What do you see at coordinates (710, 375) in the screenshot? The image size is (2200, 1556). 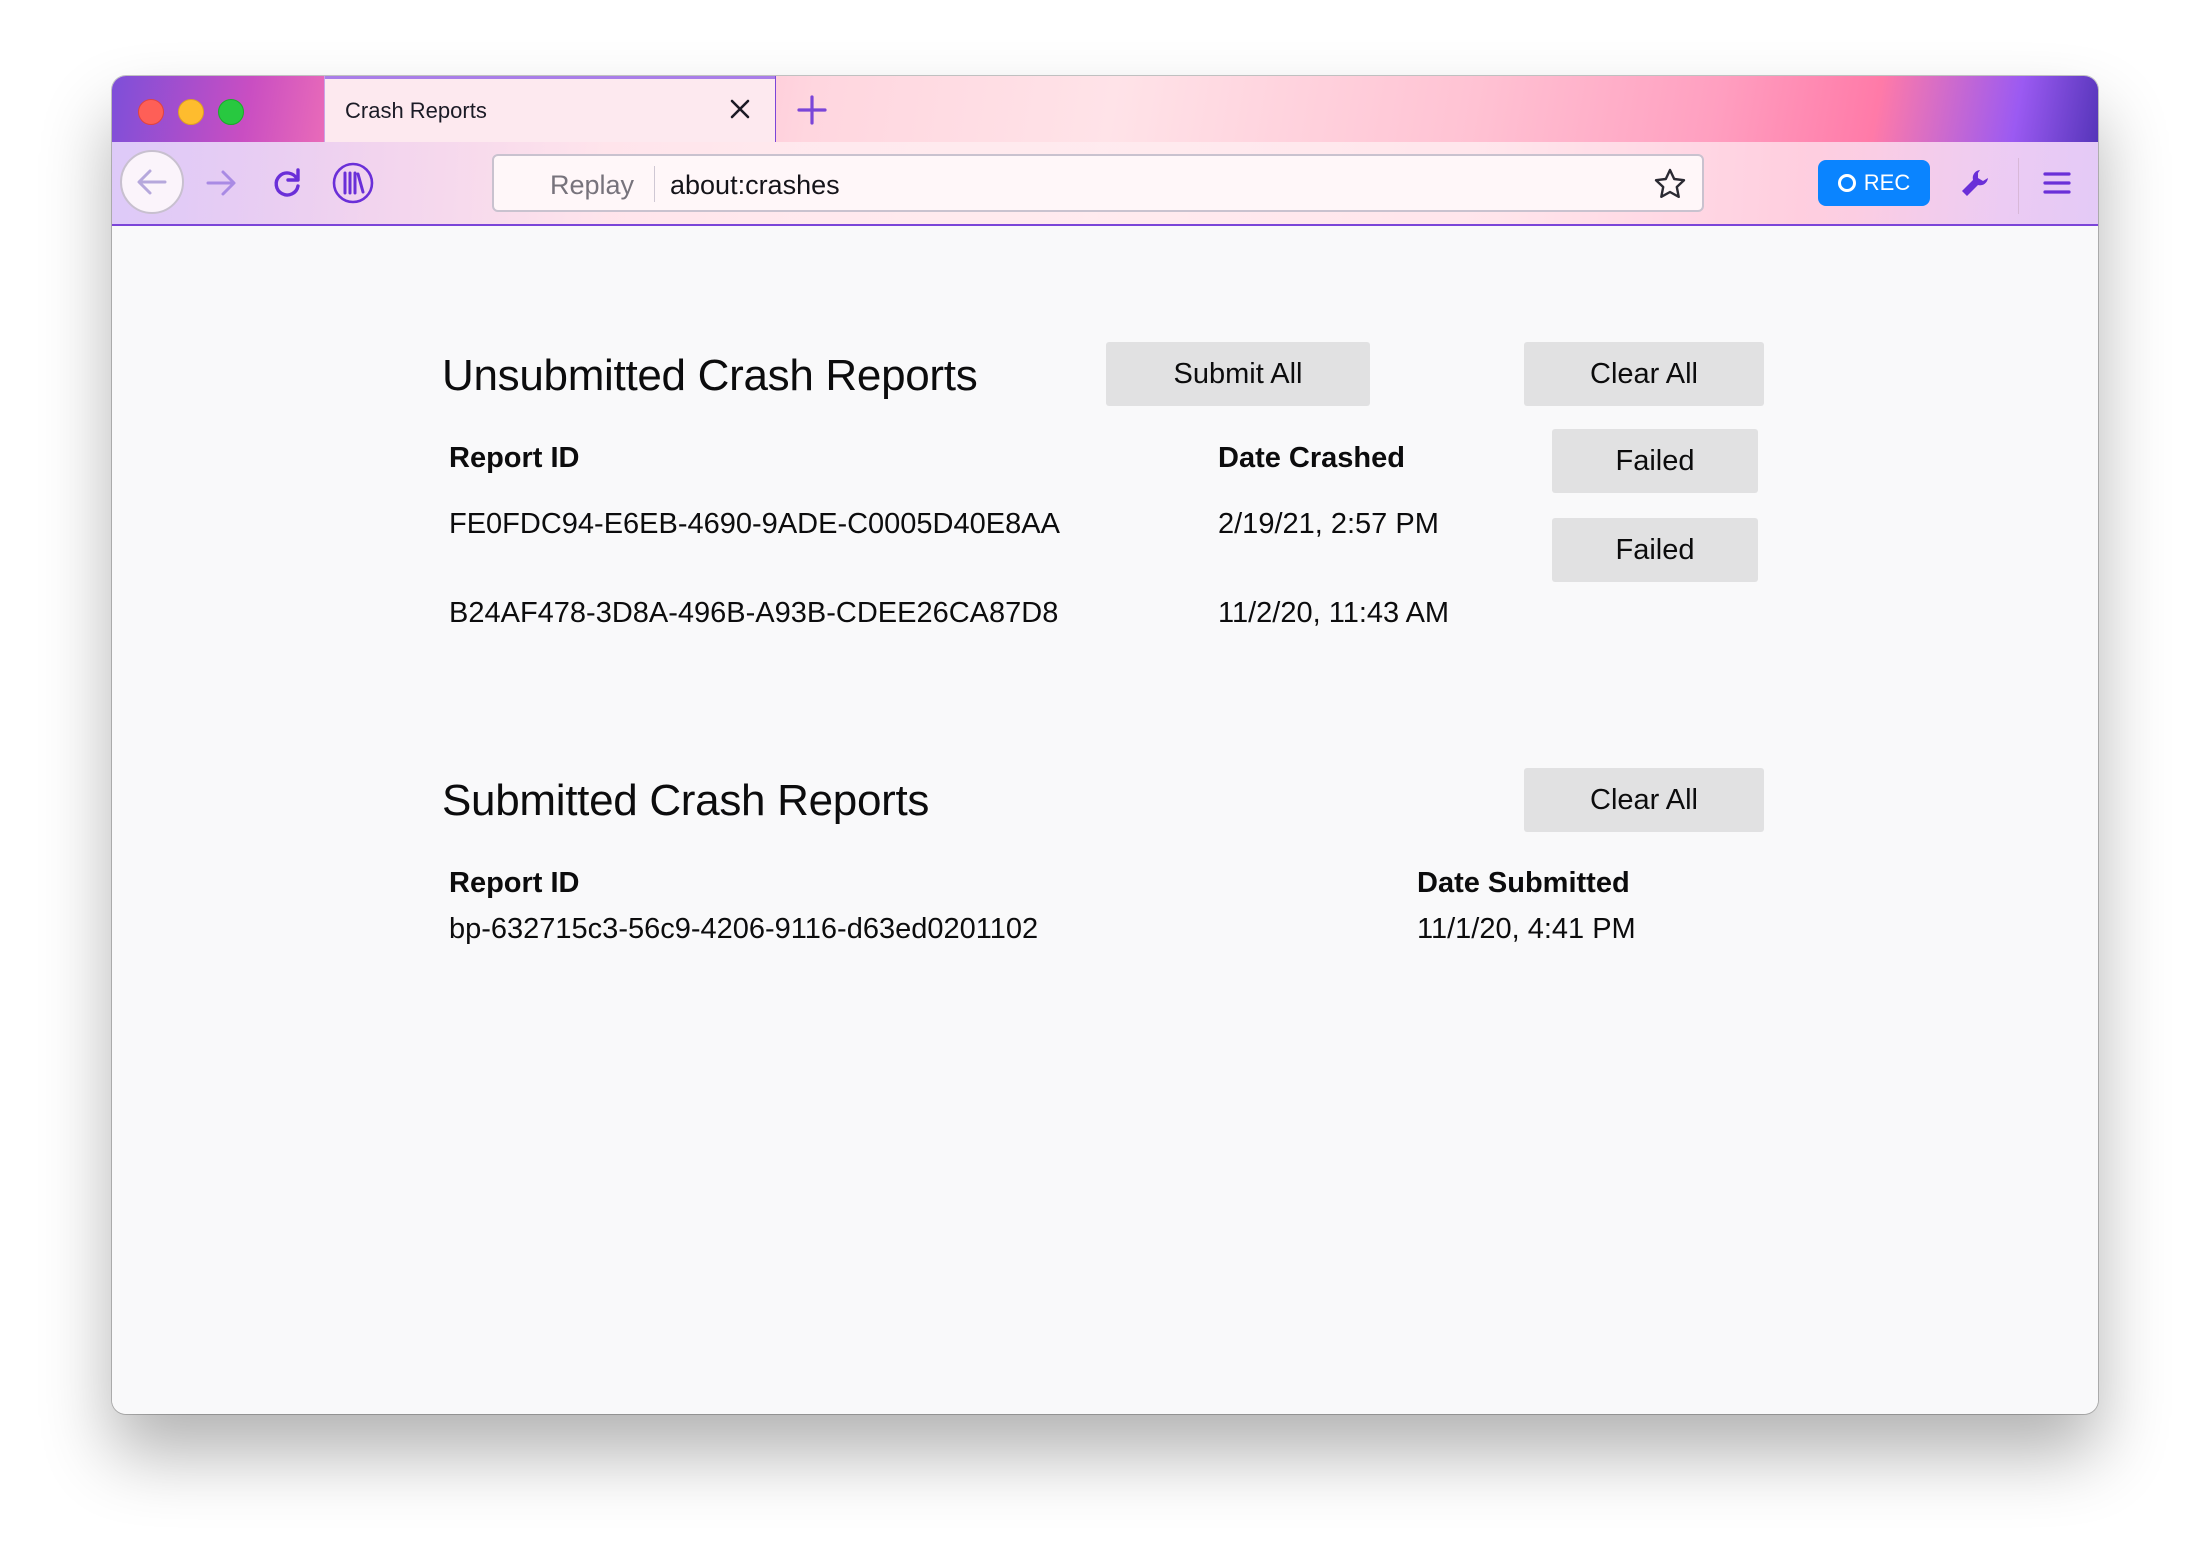 I see `unsubmitted-section-title: Unsubmitted Crash Reports` at bounding box center [710, 375].